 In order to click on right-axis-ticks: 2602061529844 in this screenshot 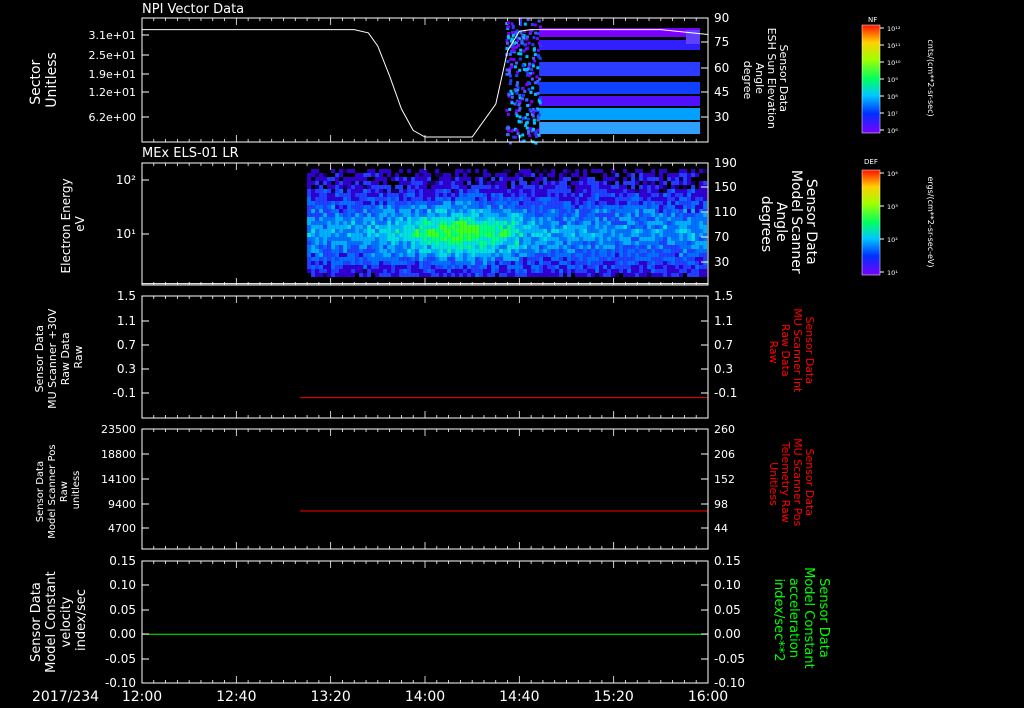, I will do `click(718, 479)`.